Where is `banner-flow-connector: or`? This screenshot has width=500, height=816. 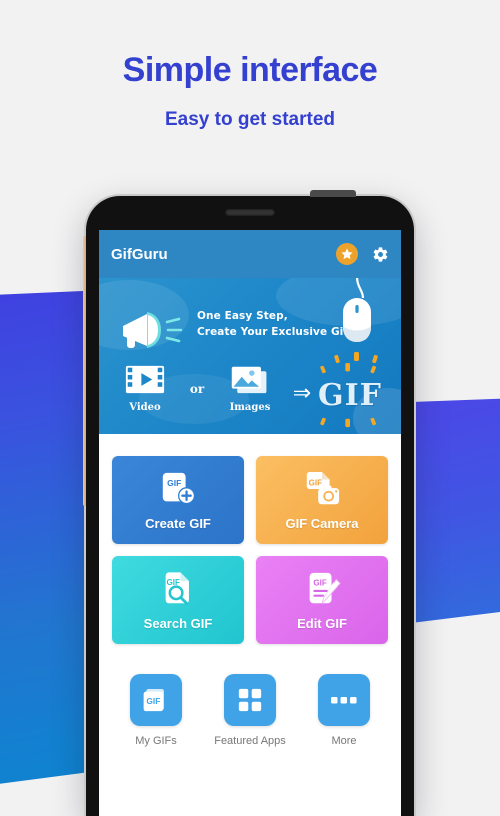
banner-flow-connector: or is located at coordinates (197, 389).